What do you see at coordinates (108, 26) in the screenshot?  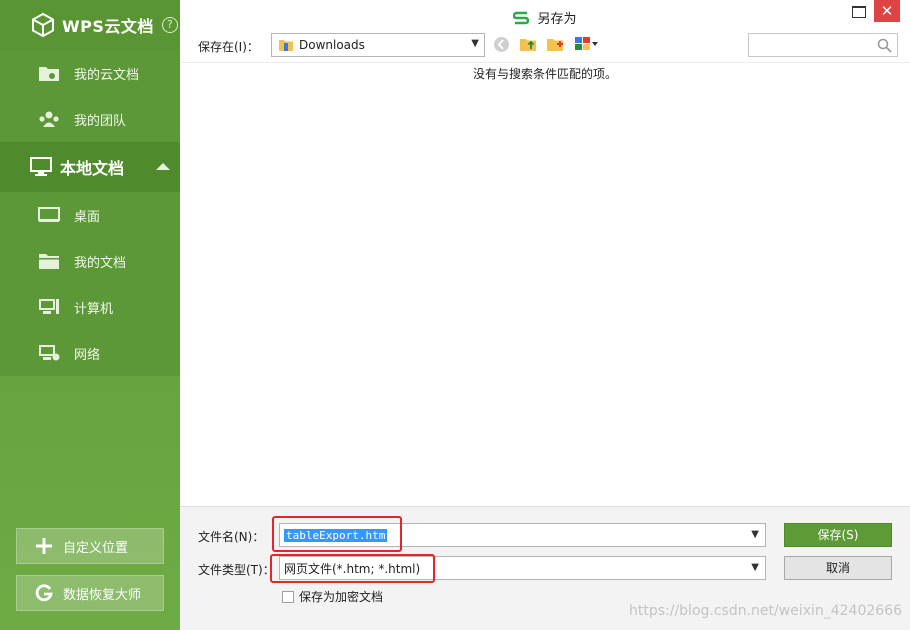 I see `brand-title: WPS云文档` at bounding box center [108, 26].